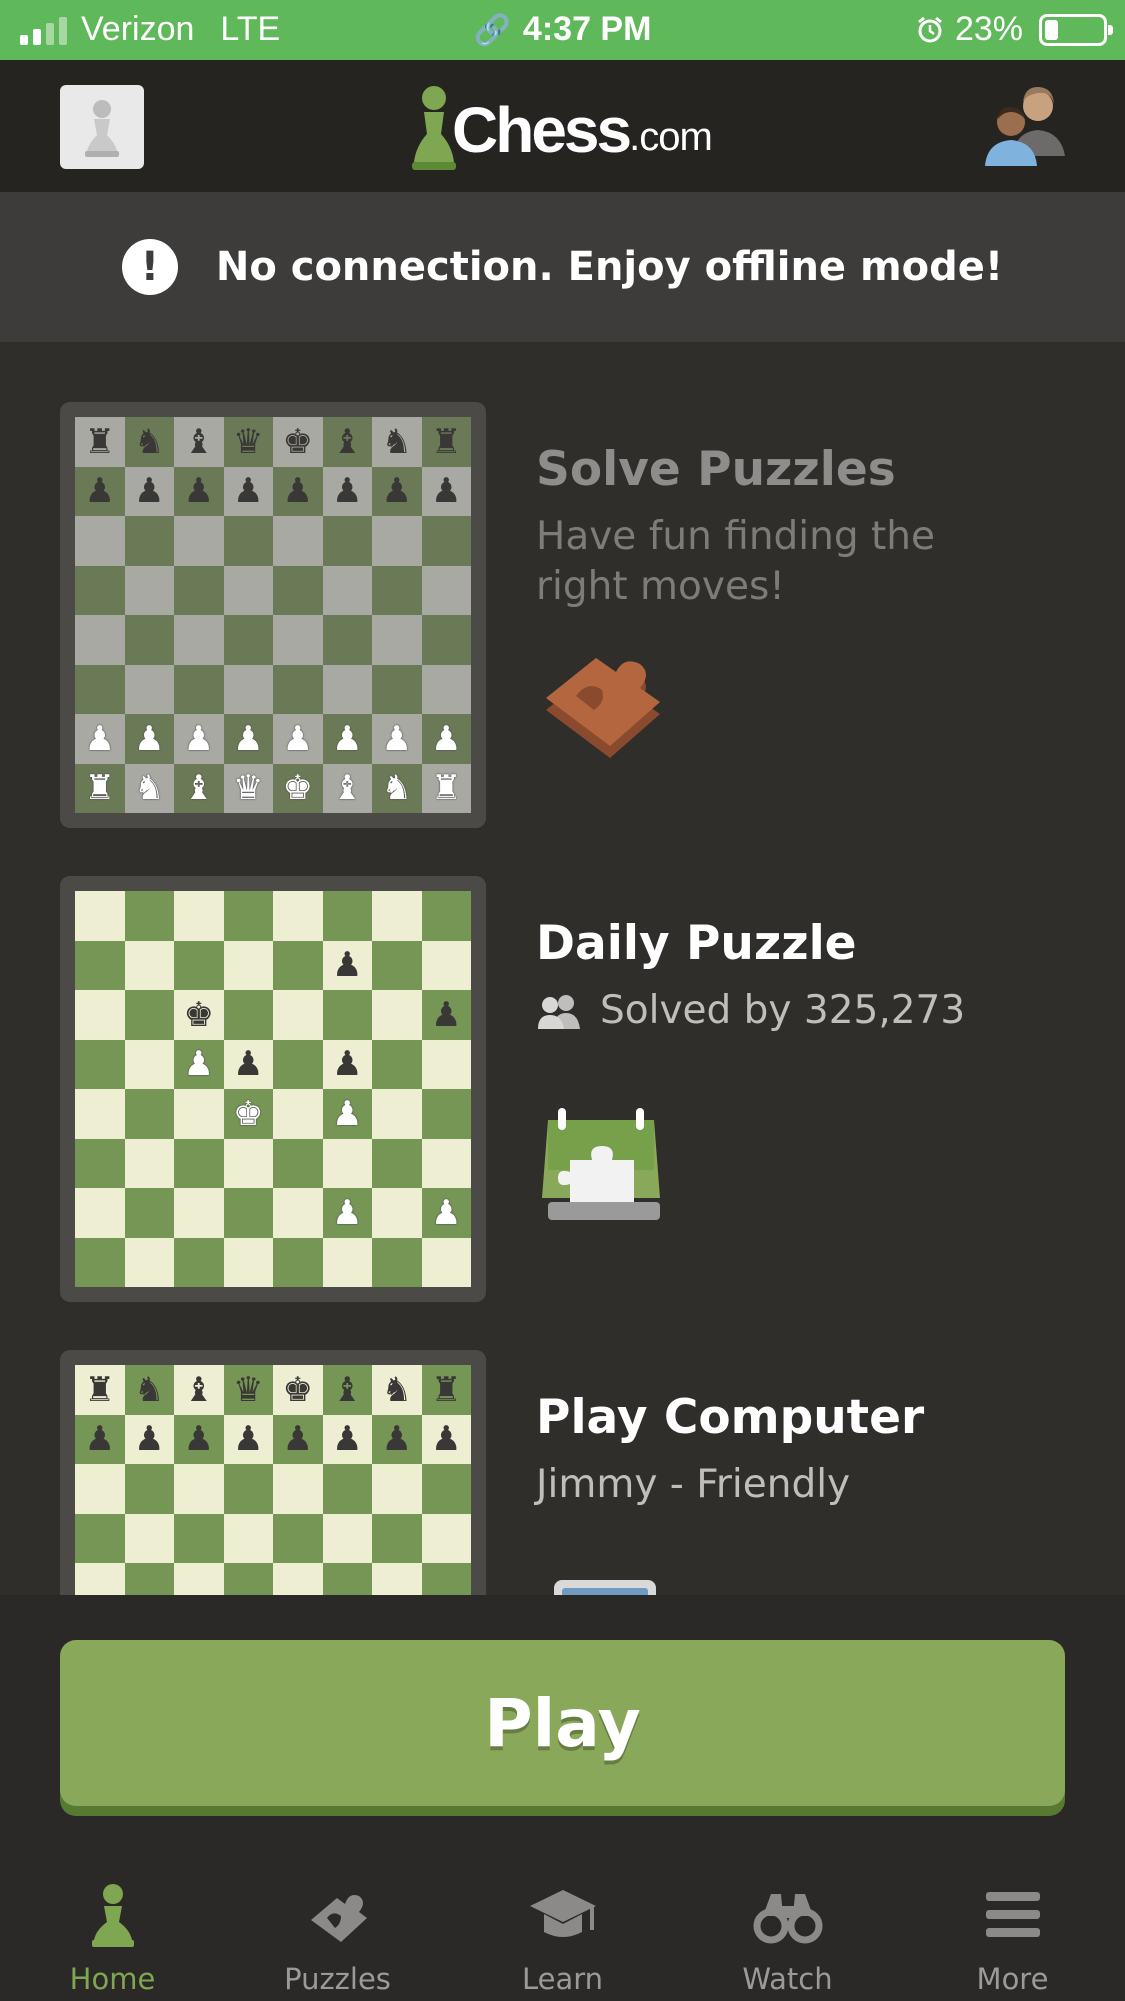  Describe the element at coordinates (1012, 1979) in the screenshot. I see `tab-label: More` at that location.